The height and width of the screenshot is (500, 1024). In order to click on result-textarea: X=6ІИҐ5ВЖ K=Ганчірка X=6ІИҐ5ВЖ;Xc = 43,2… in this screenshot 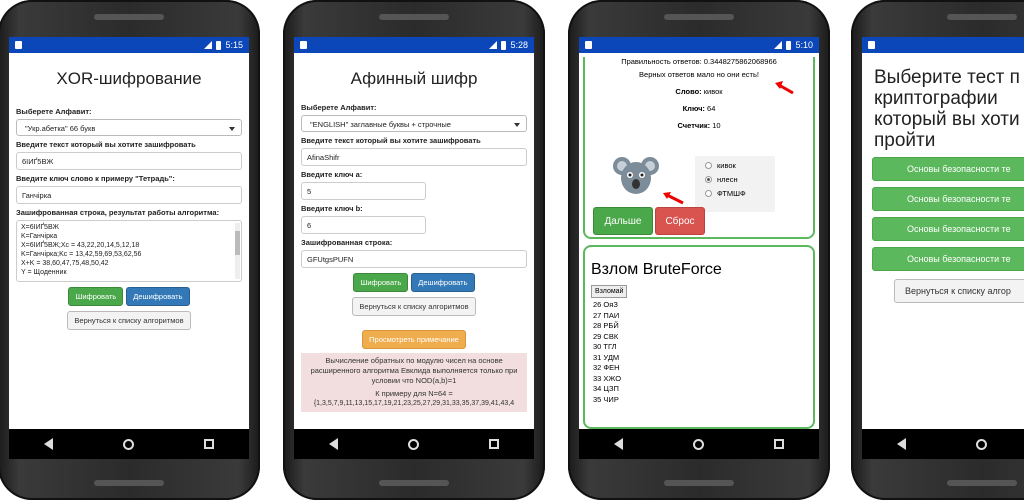, I will do `click(129, 251)`.